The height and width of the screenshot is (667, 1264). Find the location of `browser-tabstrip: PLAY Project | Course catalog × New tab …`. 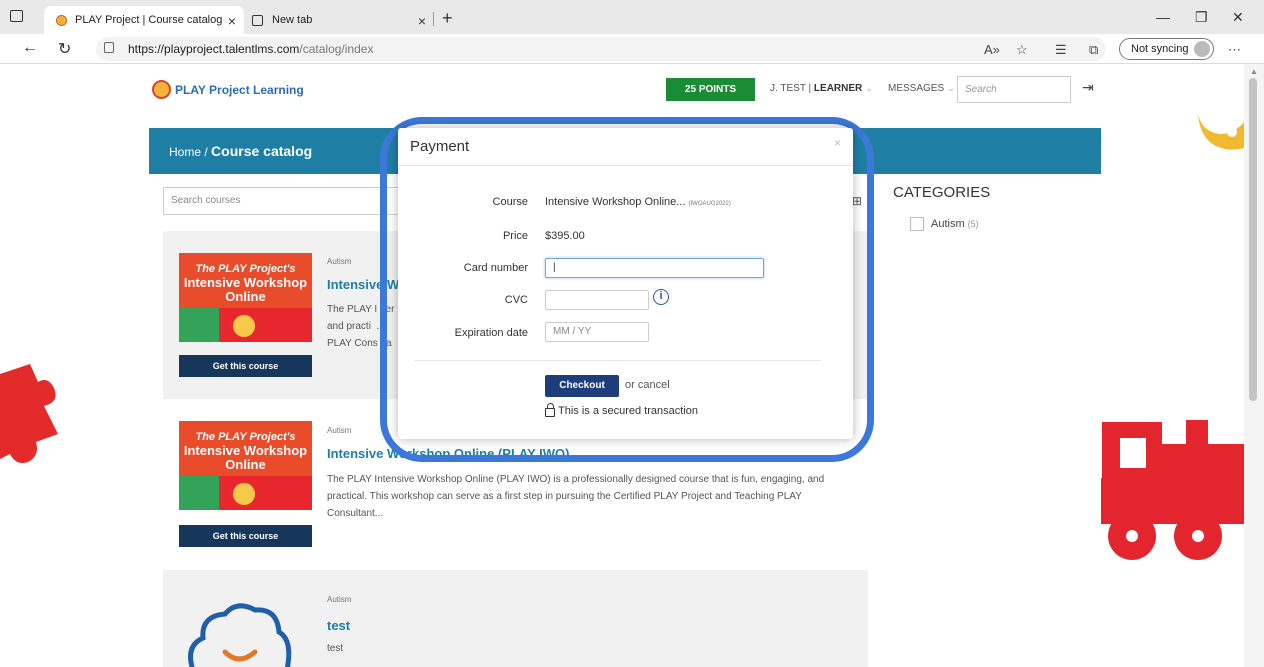

browser-tabstrip: PLAY Project | Course catalog × New tab … is located at coordinates (632, 17).